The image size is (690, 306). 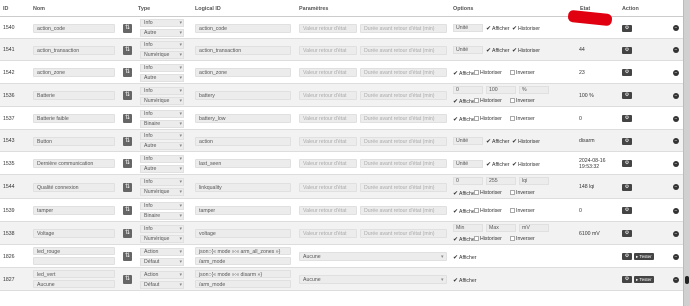 I want to click on max-input: Max, so click(x=501, y=228).